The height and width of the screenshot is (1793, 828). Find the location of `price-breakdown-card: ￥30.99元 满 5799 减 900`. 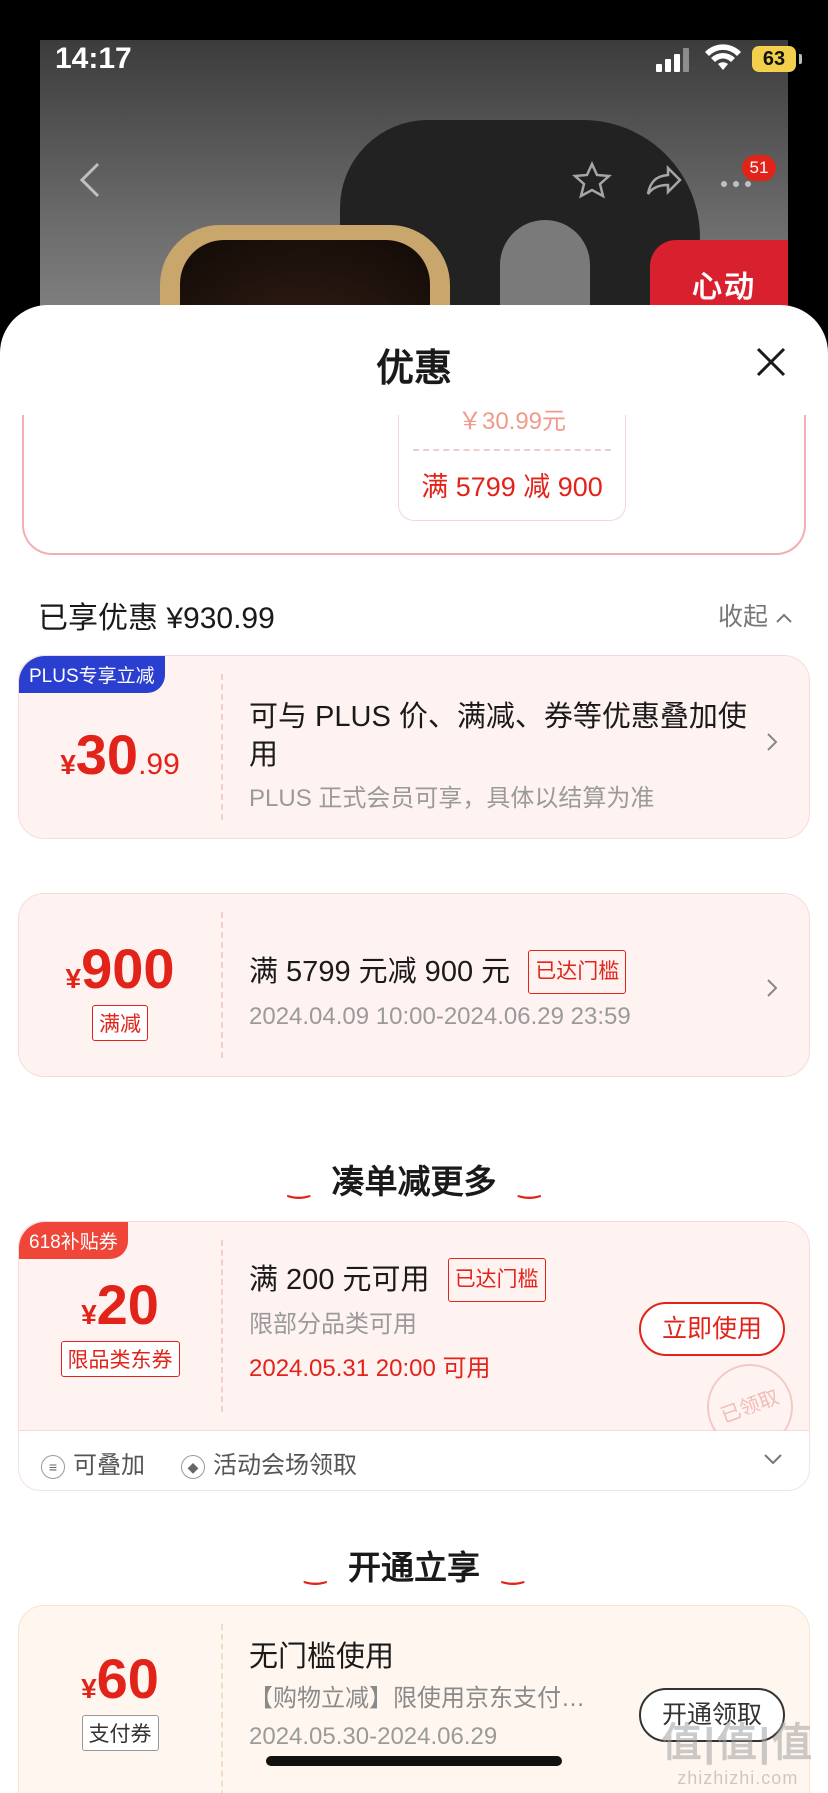

price-breakdown-card: ￥30.99元 满 5799 减 900 is located at coordinates (414, 481).